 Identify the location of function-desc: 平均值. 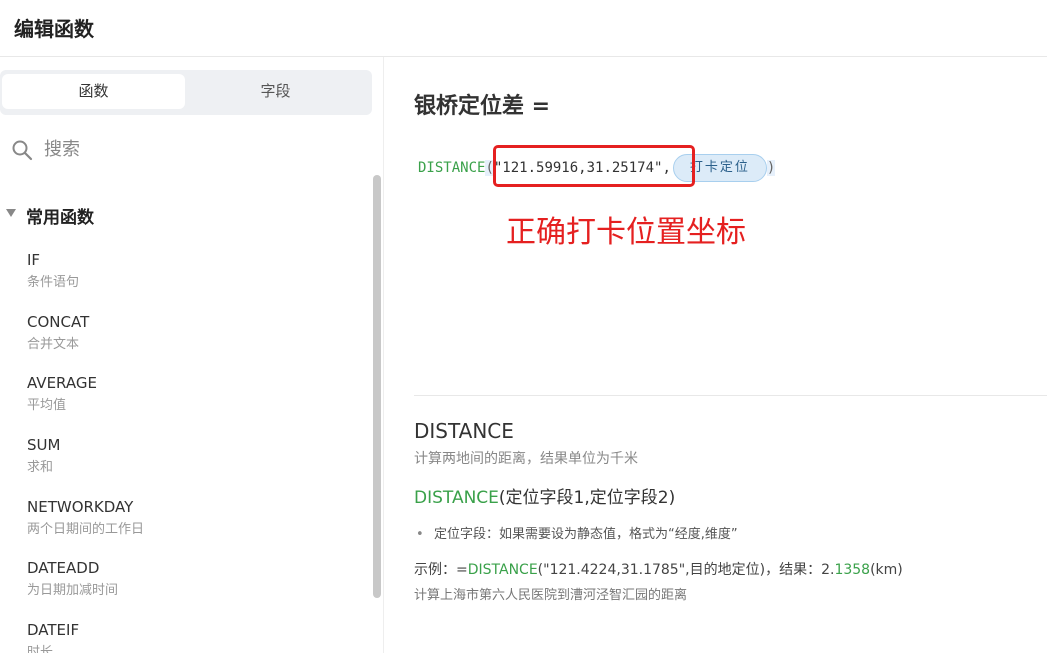
(47, 406).